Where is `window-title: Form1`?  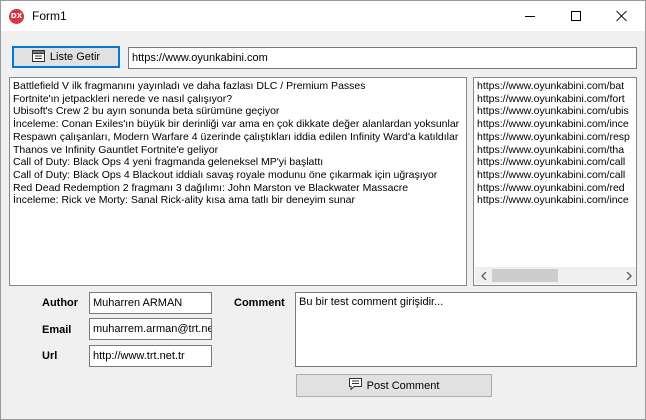 window-title: Form1 is located at coordinates (49, 16).